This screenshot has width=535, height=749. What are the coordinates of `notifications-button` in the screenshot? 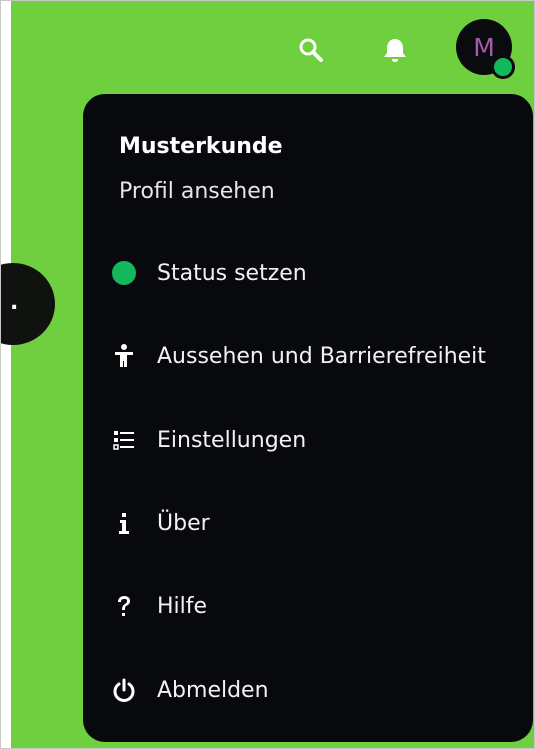 It's located at (395, 50).